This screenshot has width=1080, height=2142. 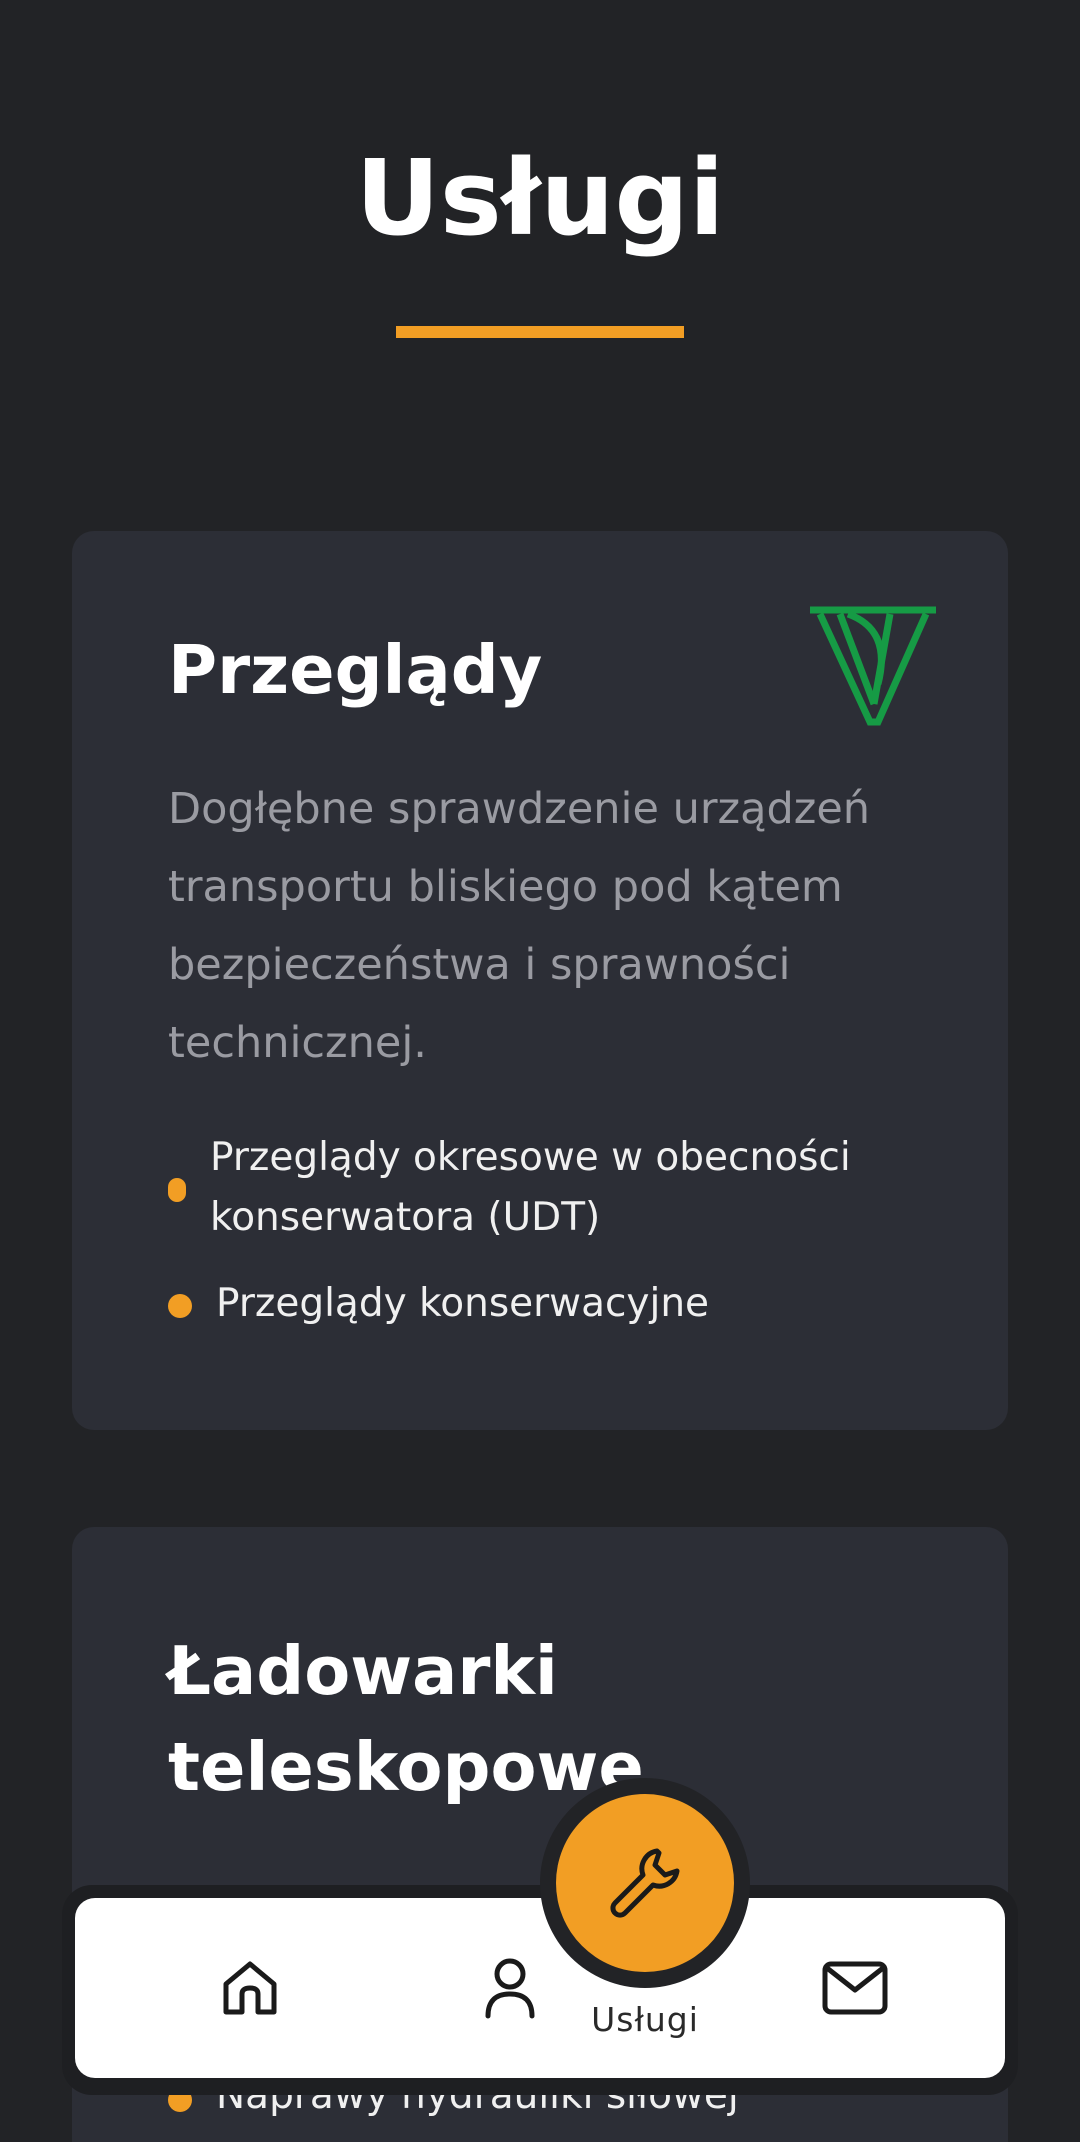 I want to click on home-icon, so click(x=250, y=1988).